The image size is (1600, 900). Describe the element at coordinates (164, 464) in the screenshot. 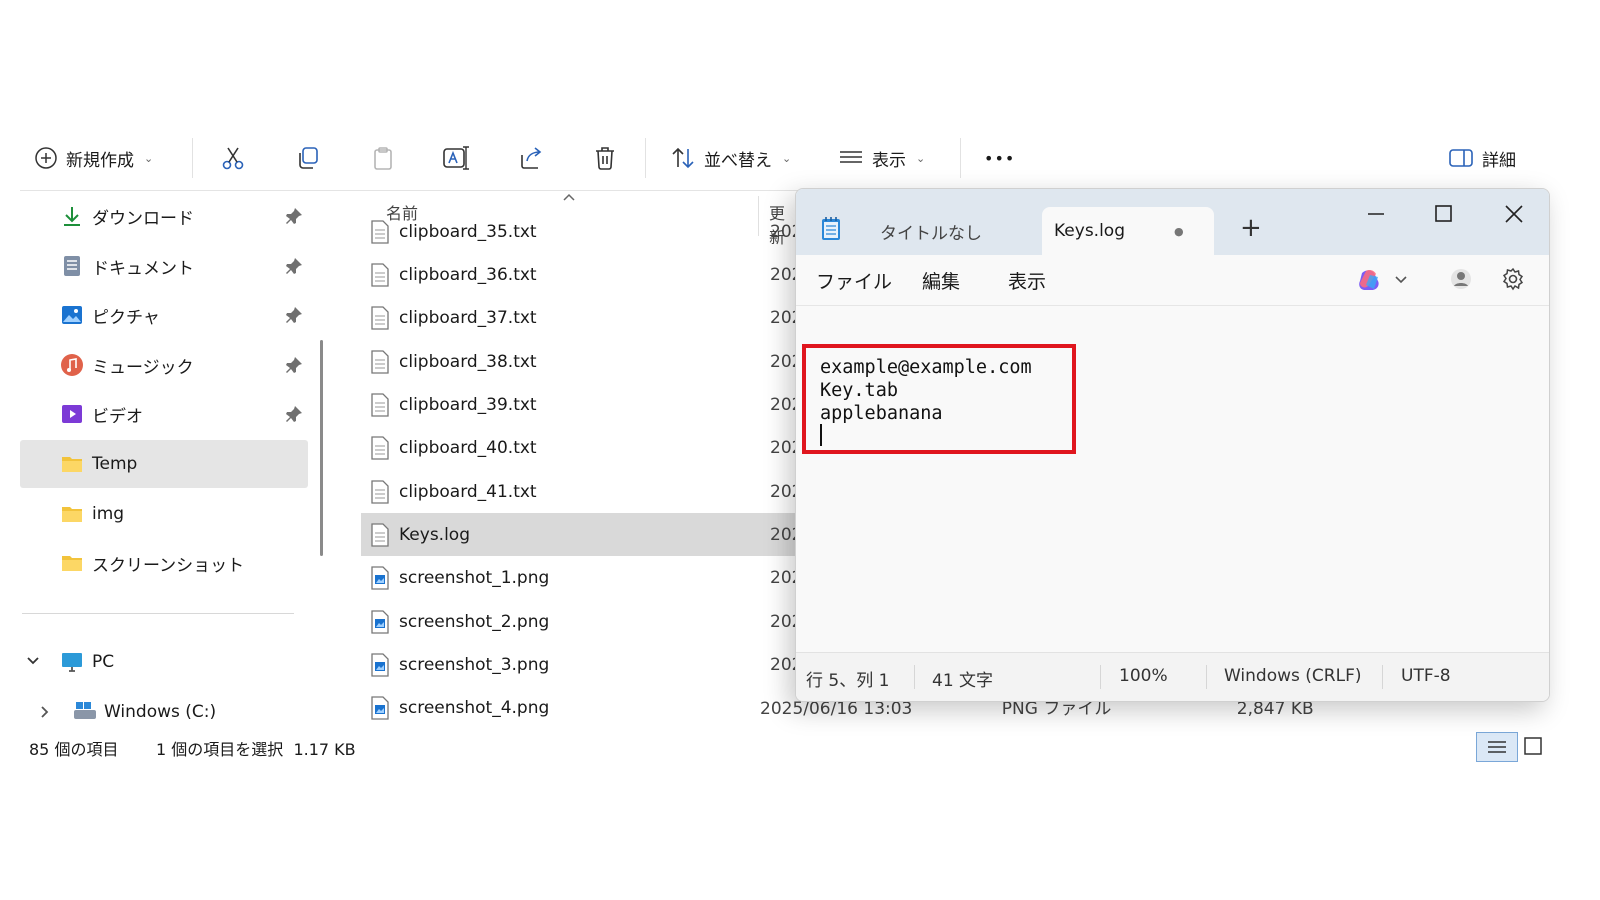

I see `sidebar-item-temp: Temp` at that location.